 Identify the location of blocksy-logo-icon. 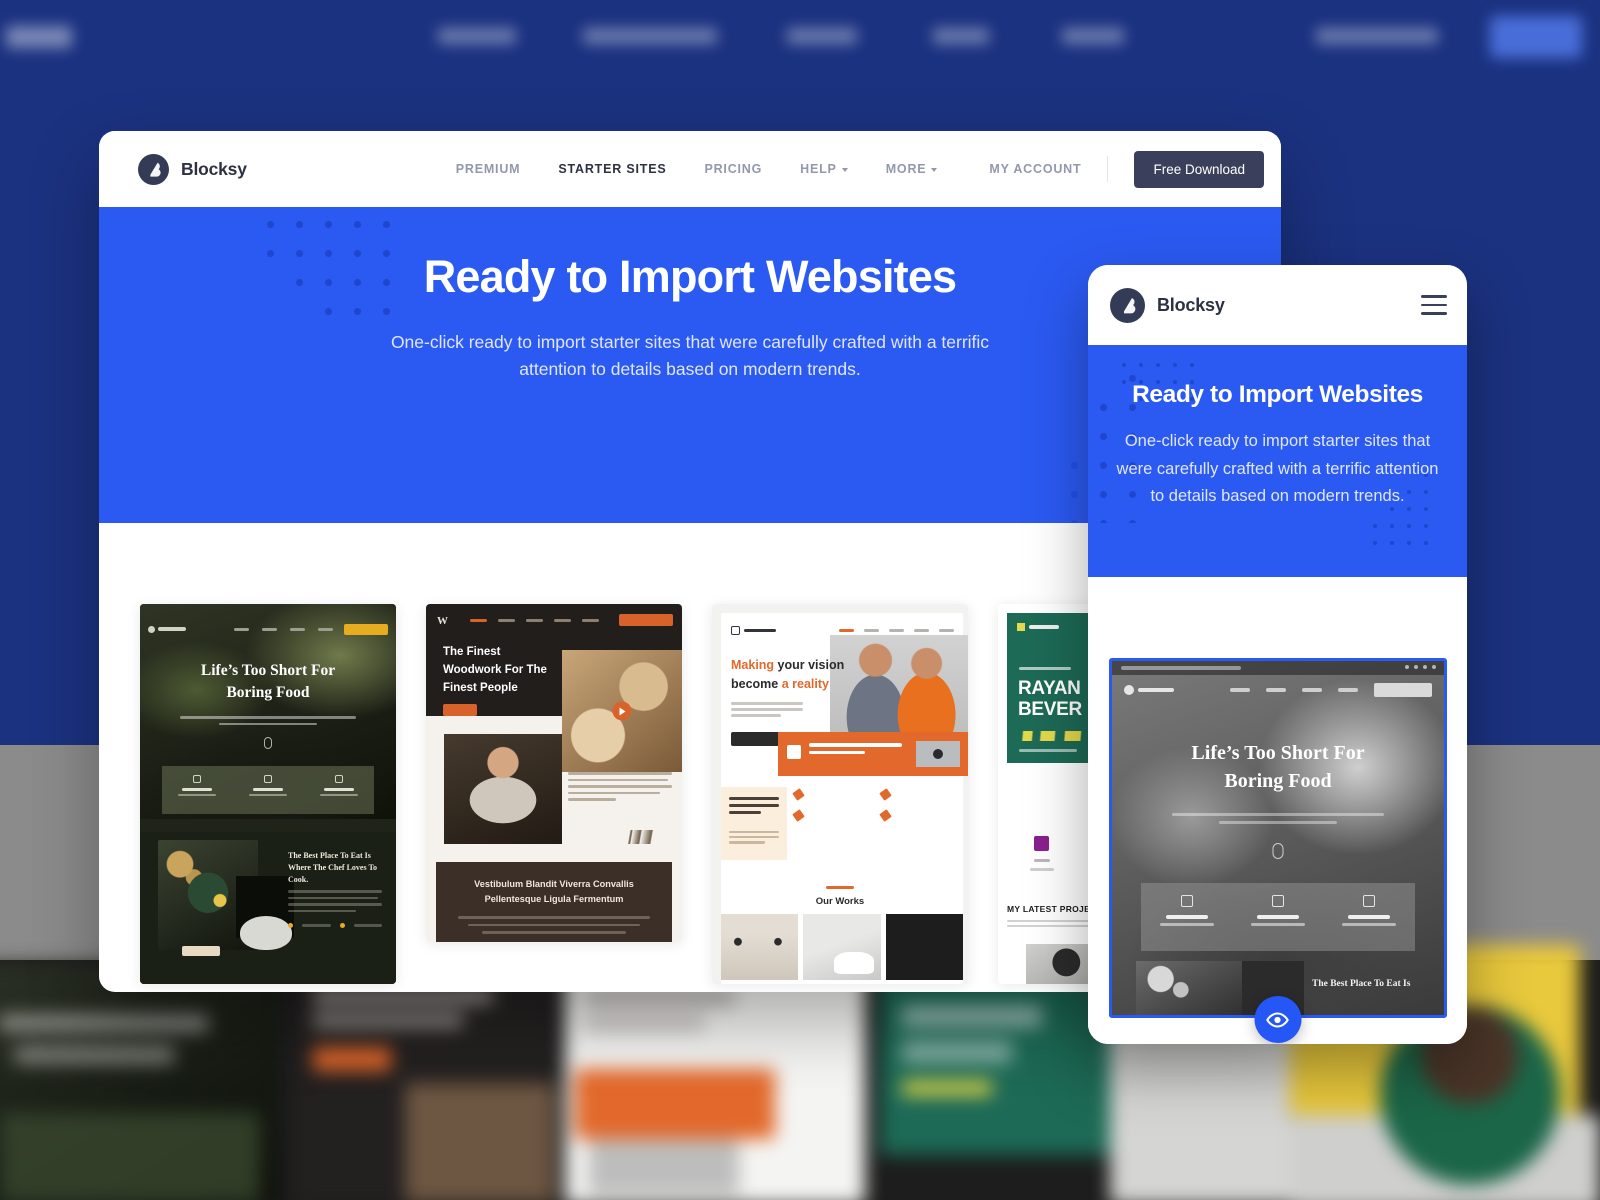
(153, 169).